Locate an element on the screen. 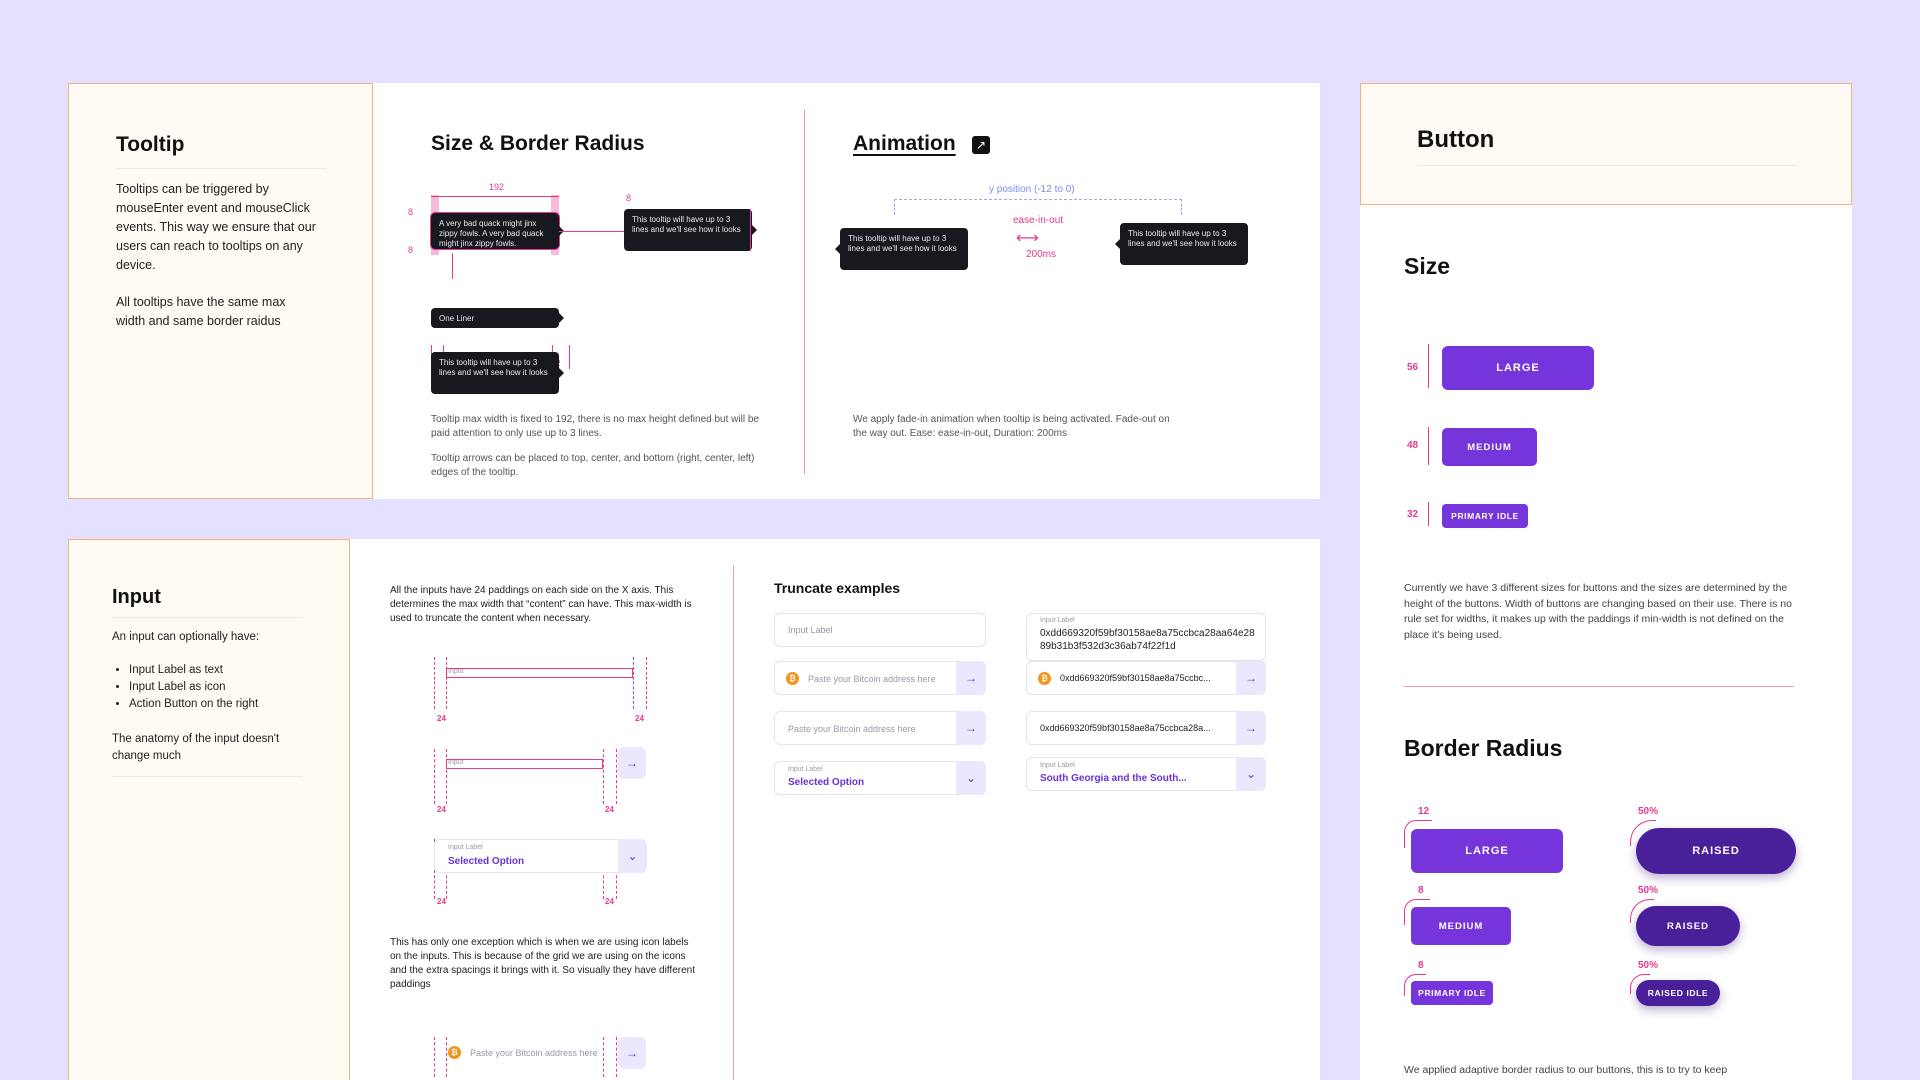  double-arrow-icon: ⟷ is located at coordinates (1027, 238).